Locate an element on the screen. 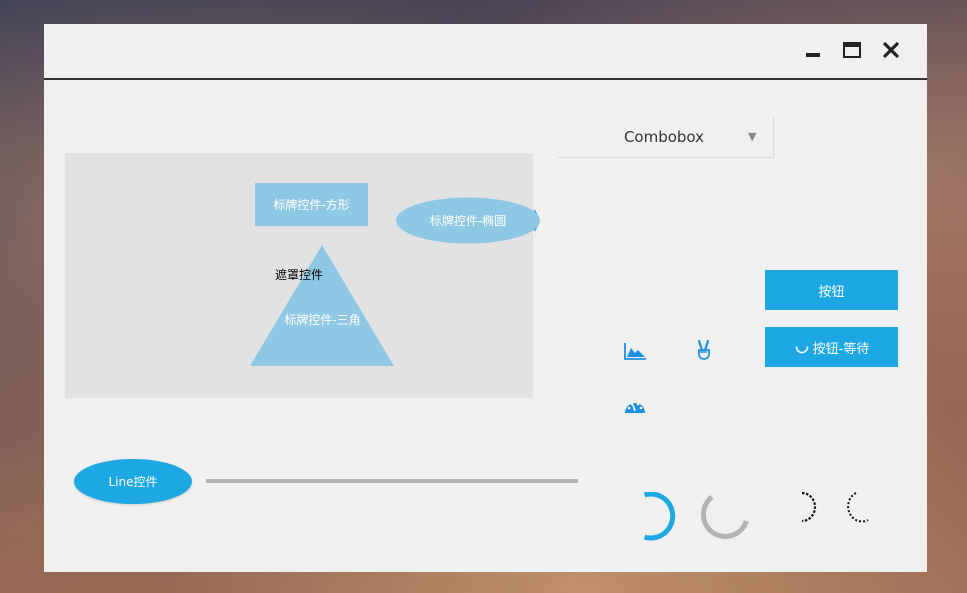 This screenshot has width=967, height=593. sign-rect-control: 标牌控件-方形 is located at coordinates (311, 204).